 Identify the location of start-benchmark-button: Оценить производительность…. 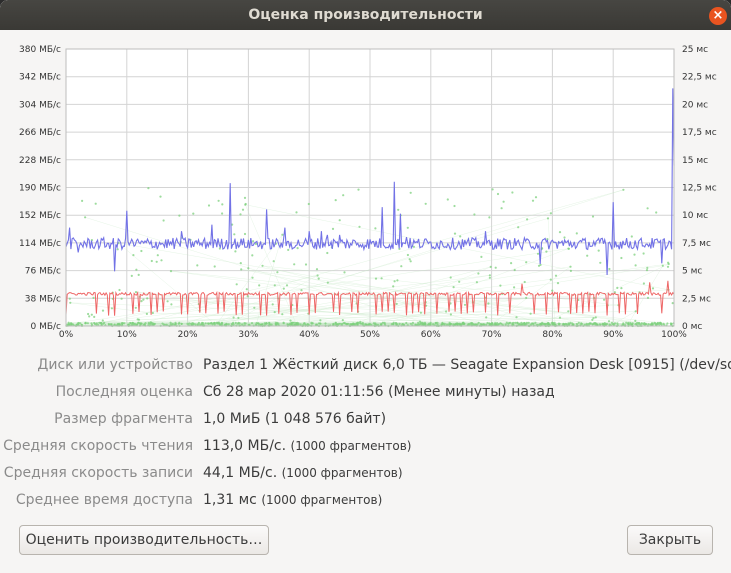
(144, 540).